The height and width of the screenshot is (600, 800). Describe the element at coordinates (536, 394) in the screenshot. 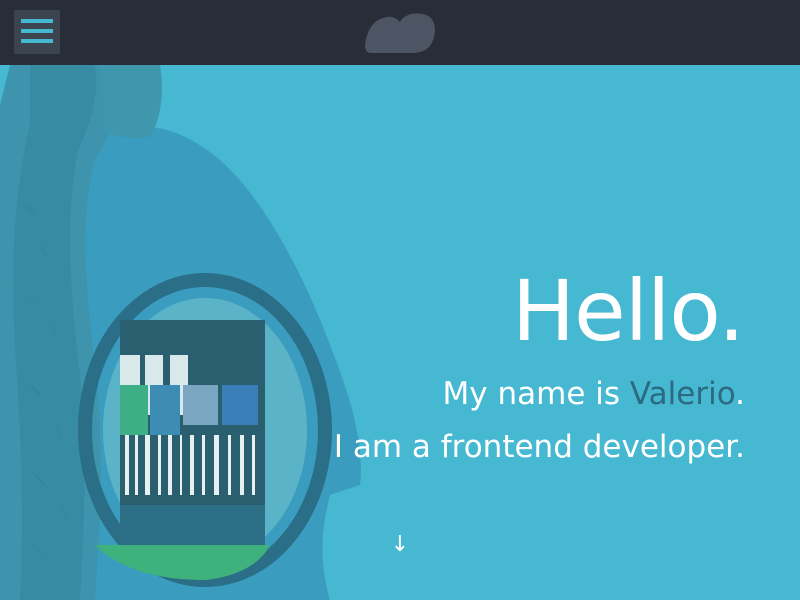

I see `intro-prefix: My name is` at that location.